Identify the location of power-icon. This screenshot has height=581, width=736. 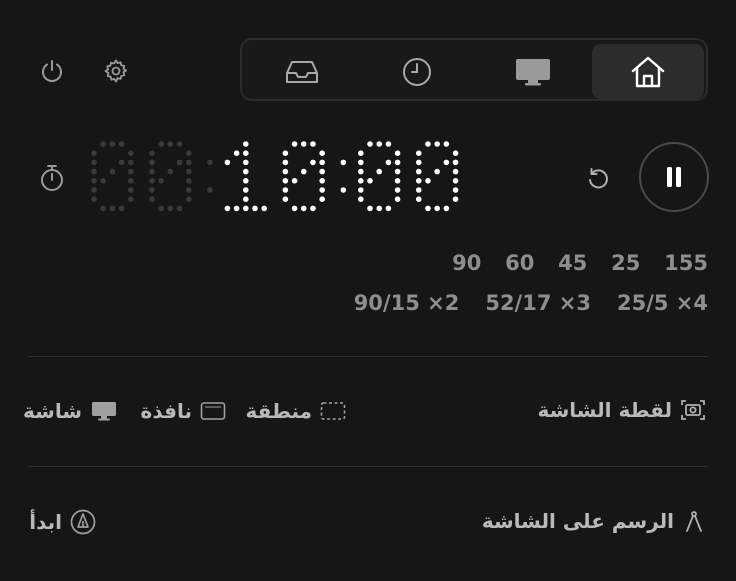
(52, 71).